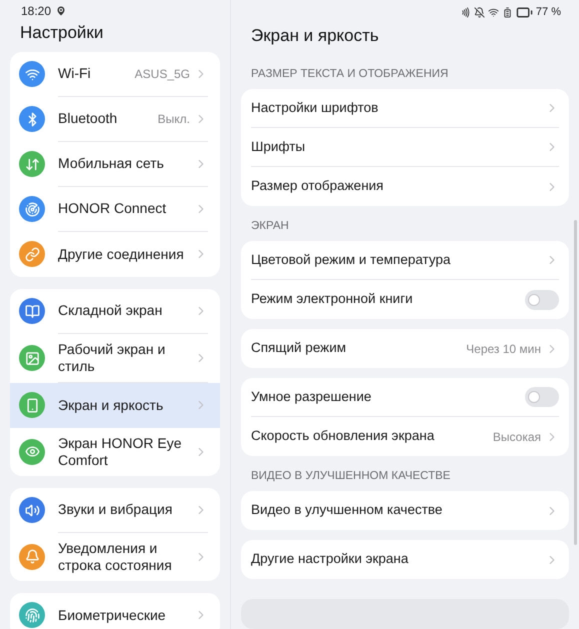  Describe the element at coordinates (111, 310) in the screenshot. I see `item-label: Складной экран` at that location.